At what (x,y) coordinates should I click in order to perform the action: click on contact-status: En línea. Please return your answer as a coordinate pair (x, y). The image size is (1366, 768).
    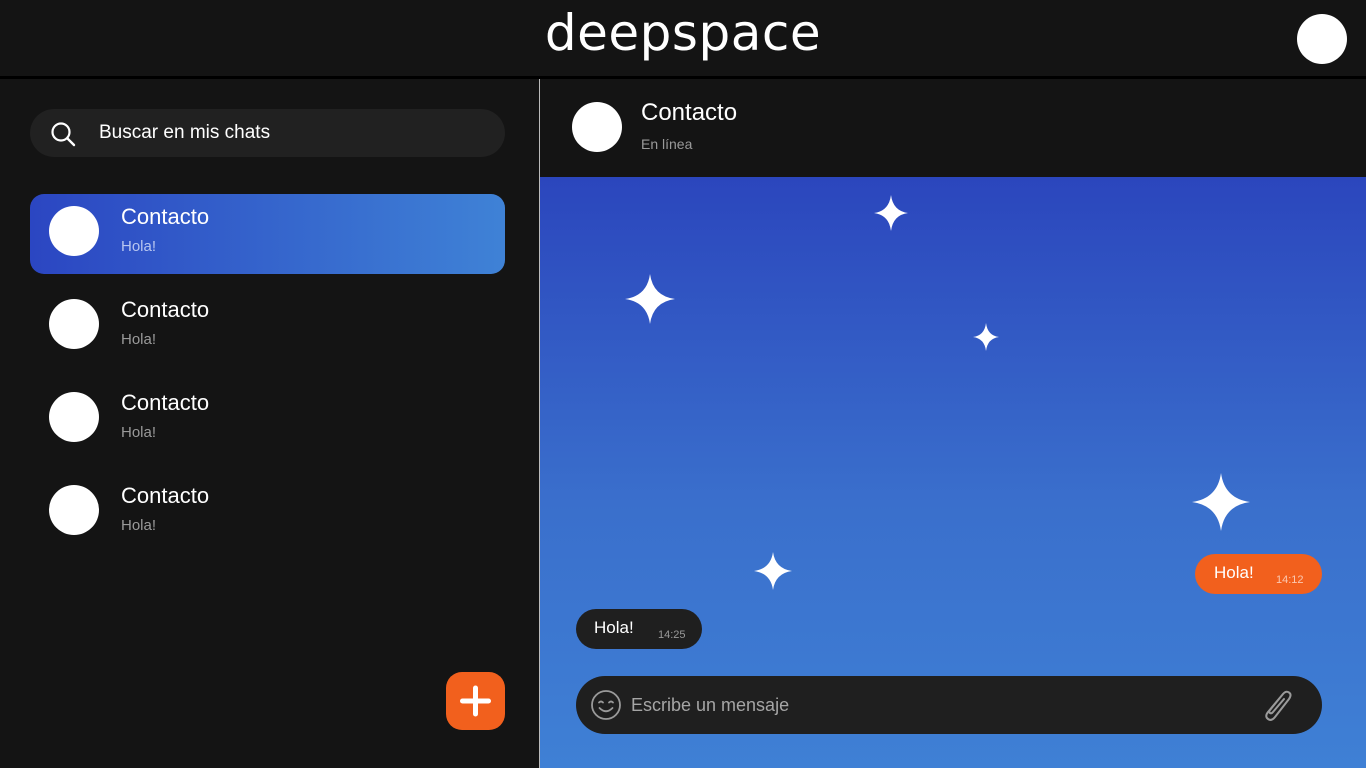
    Looking at the image, I should click on (667, 144).